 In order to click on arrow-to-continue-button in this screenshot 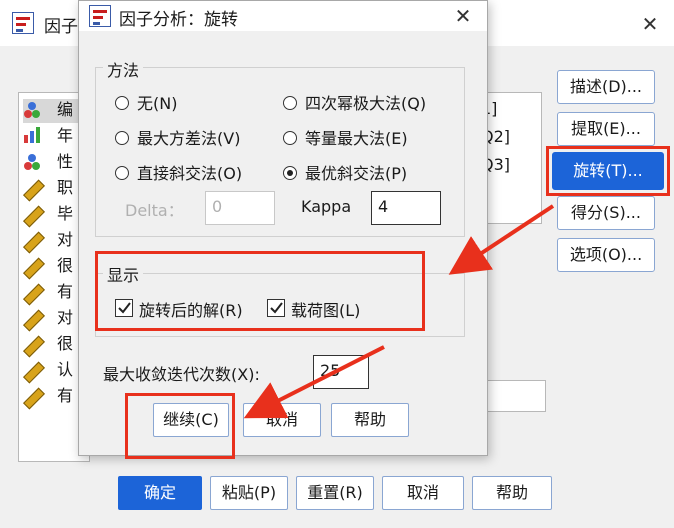, I will do `click(314, 382)`.